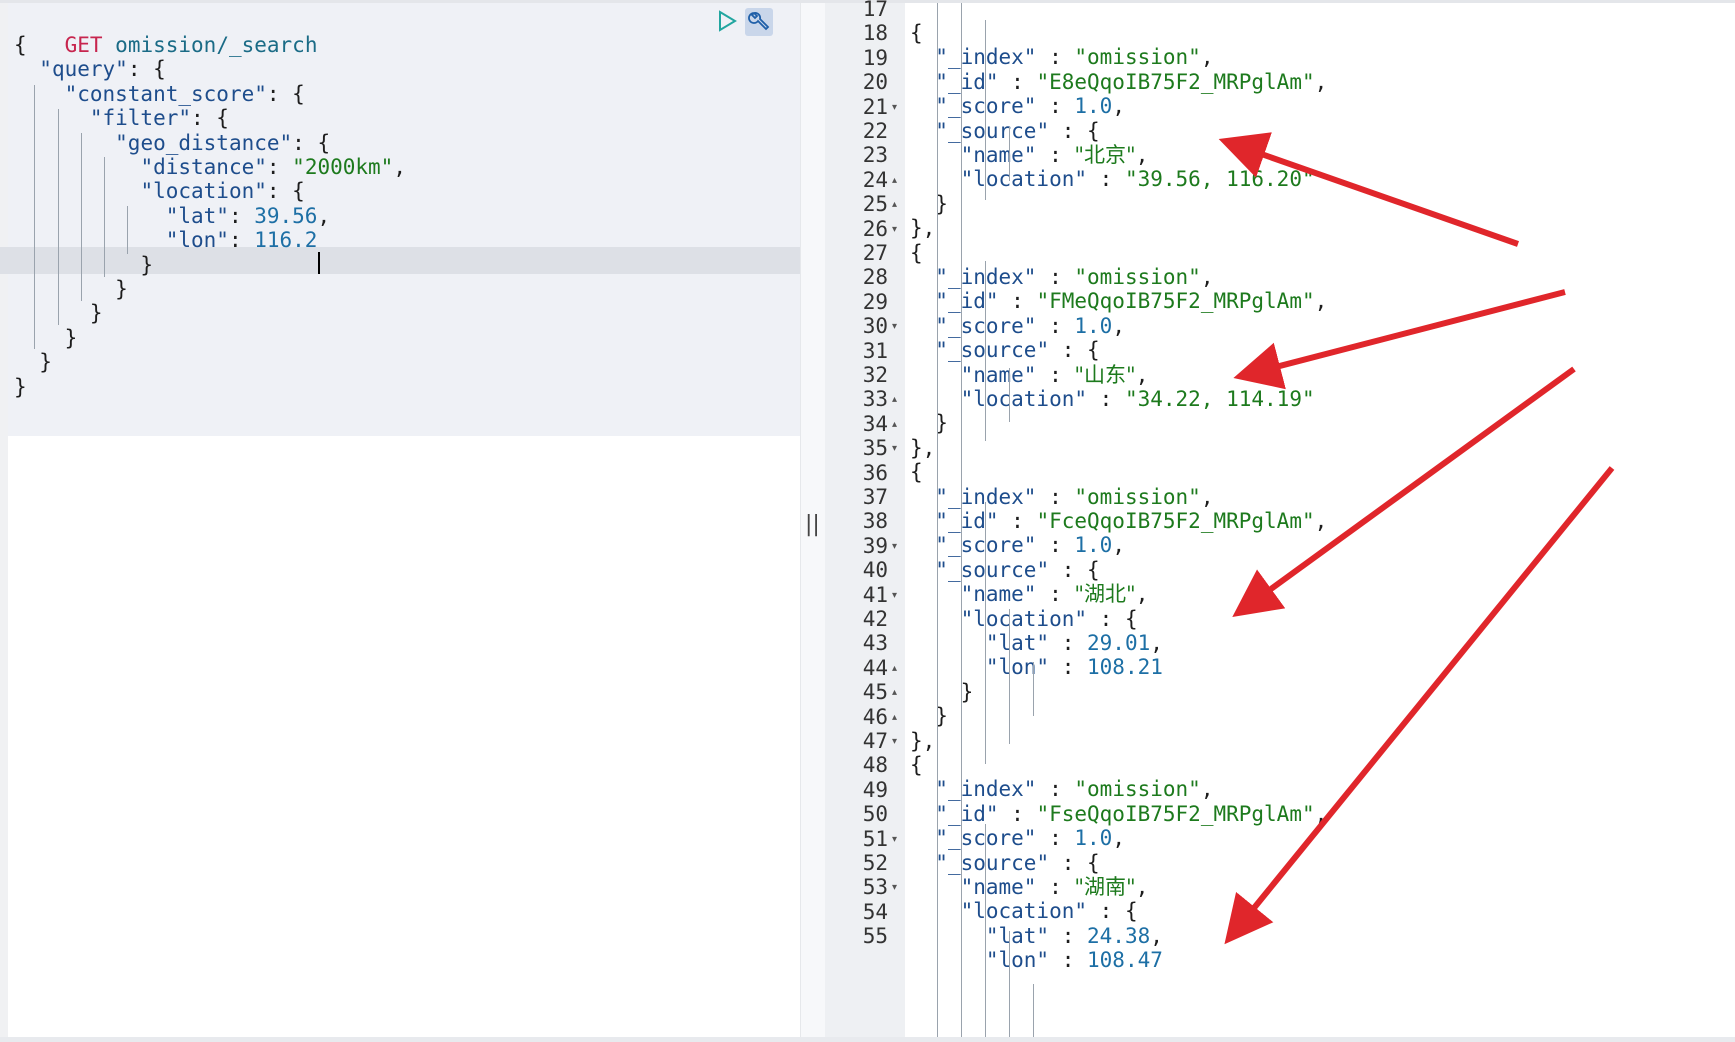  What do you see at coordinates (1419, 705) in the screenshot?
I see `arrow-hunan` at bounding box center [1419, 705].